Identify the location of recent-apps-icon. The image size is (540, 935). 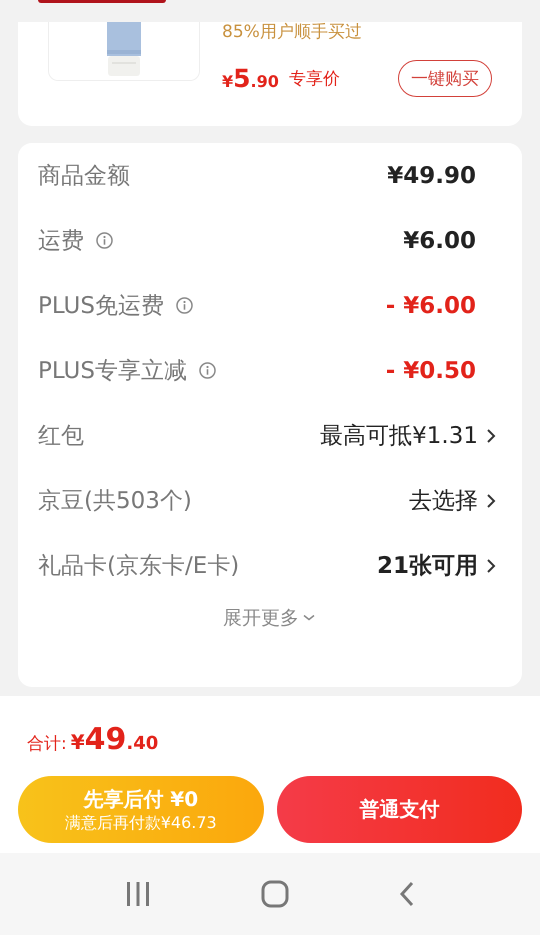
(138, 894).